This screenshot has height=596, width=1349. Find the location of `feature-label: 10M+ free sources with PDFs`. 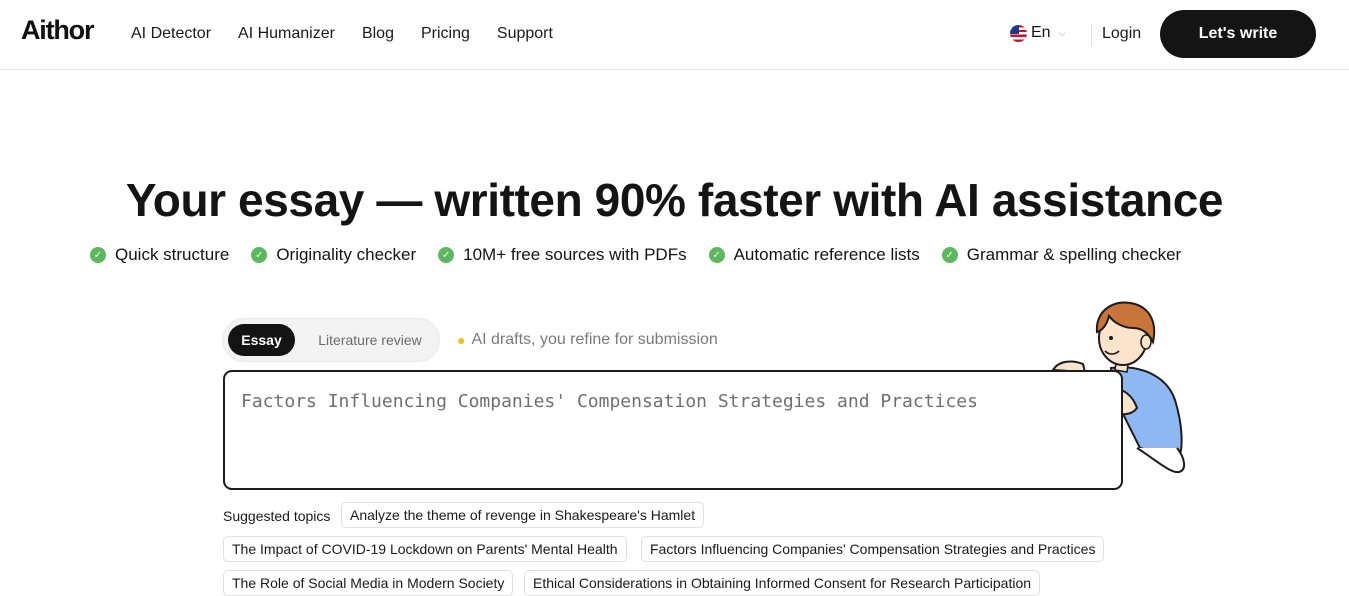

feature-label: 10M+ free sources with PDFs is located at coordinates (575, 254).